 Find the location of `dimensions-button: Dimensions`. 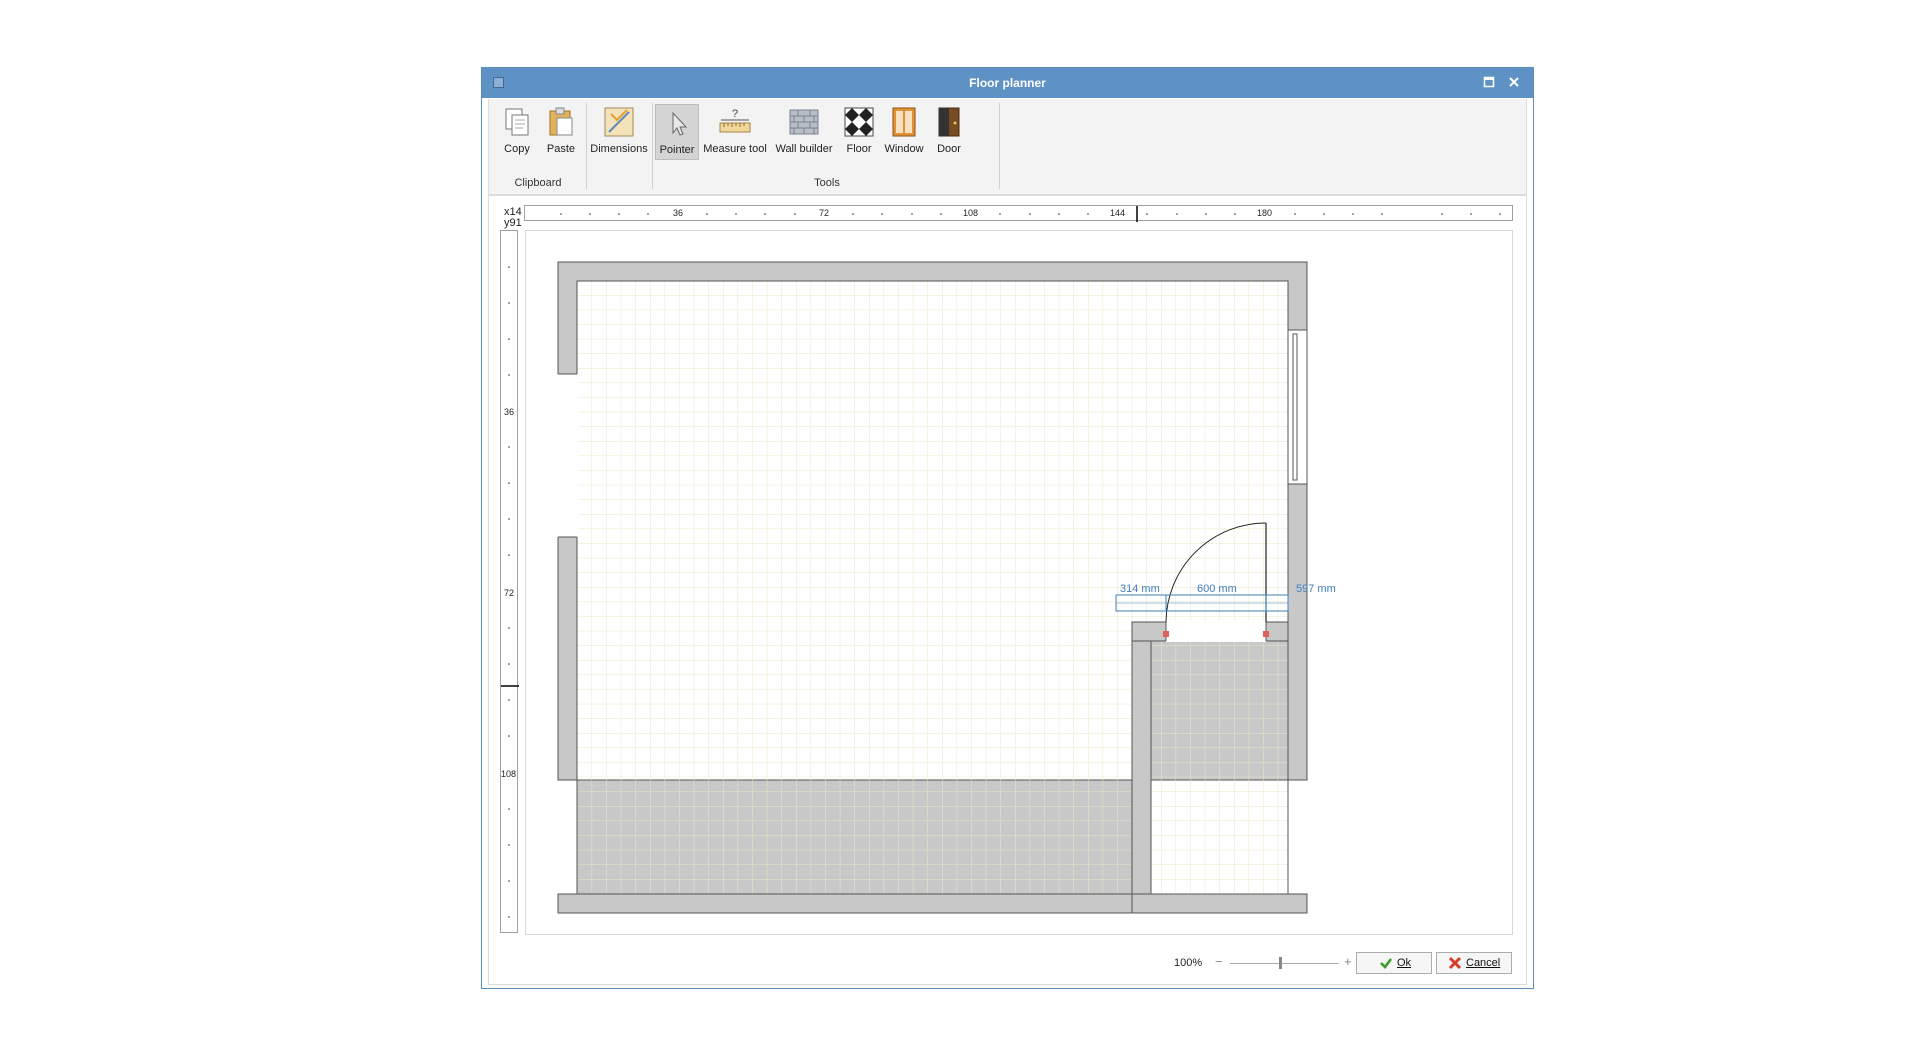

dimensions-button: Dimensions is located at coordinates (619, 132).